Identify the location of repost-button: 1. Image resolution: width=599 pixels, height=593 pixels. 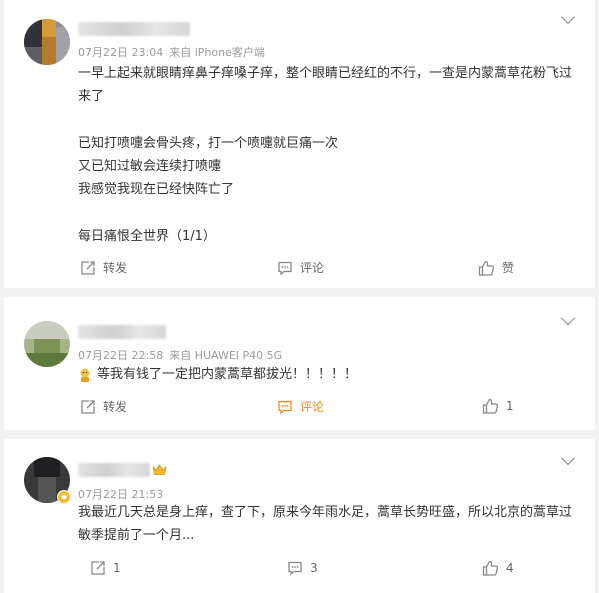
(105, 568).